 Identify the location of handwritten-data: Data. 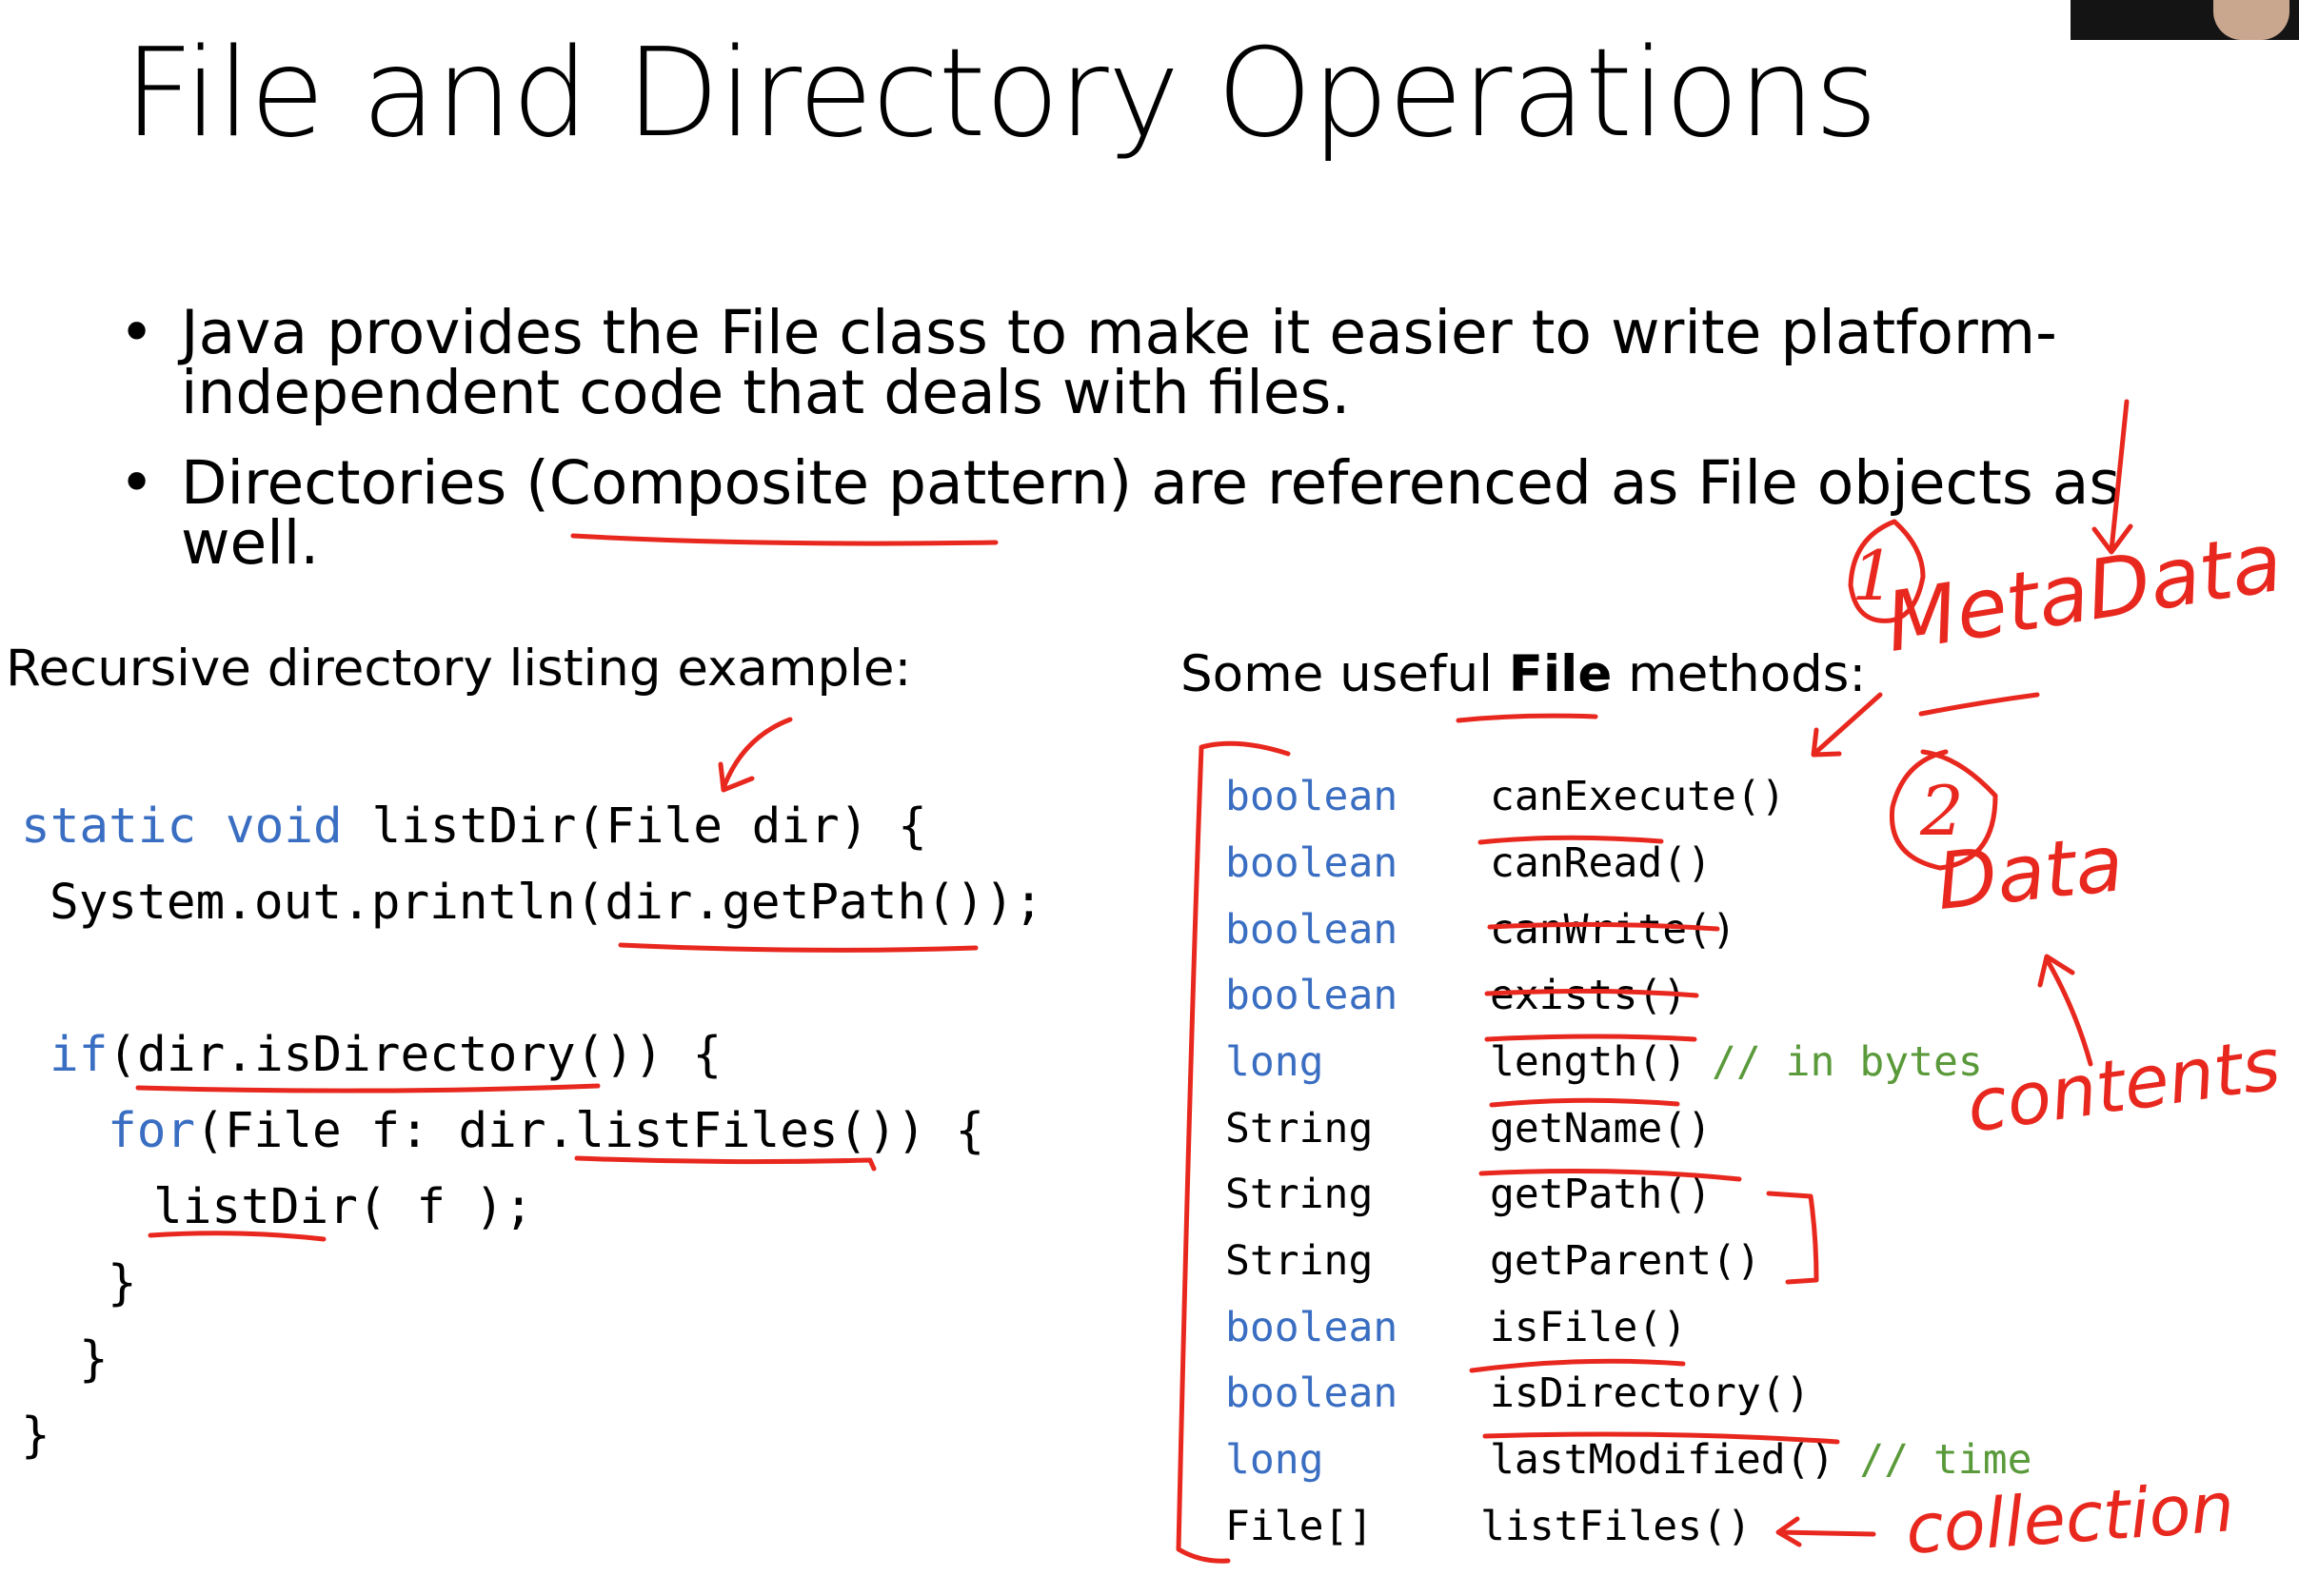
(2030, 873).